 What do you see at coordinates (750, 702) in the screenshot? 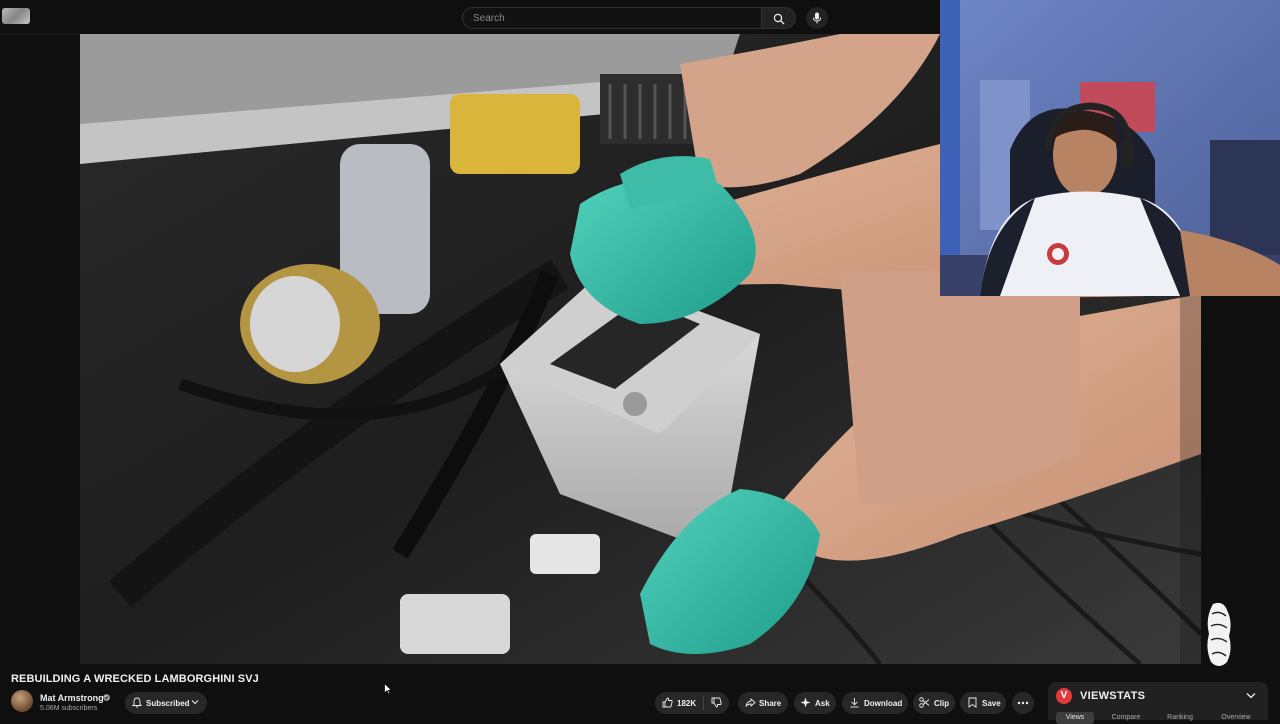
I see `share-icon` at bounding box center [750, 702].